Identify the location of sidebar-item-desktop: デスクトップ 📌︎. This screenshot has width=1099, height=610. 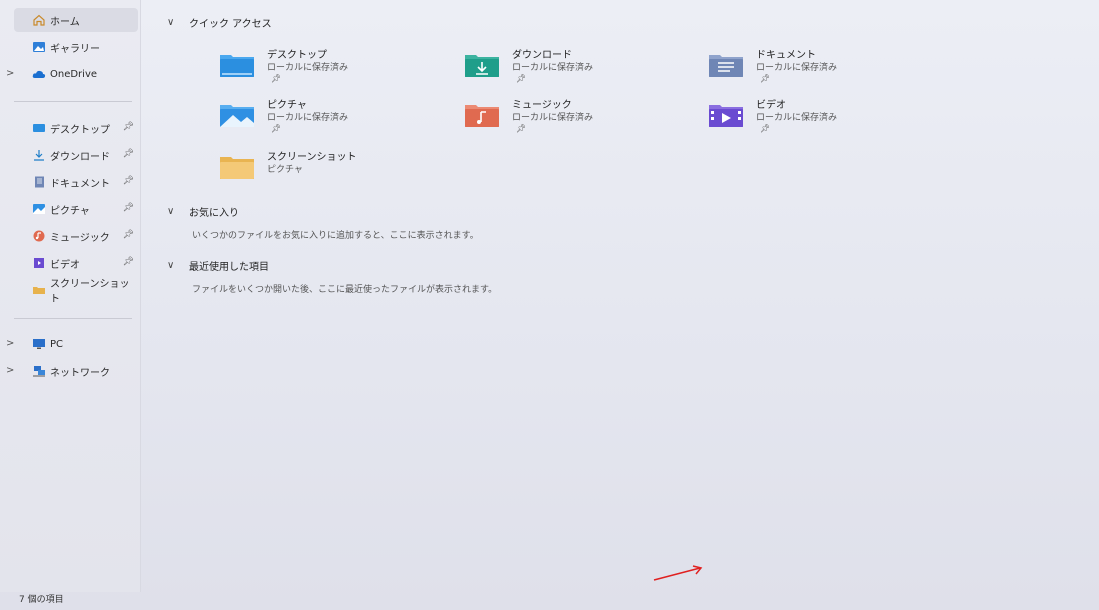
(76, 128).